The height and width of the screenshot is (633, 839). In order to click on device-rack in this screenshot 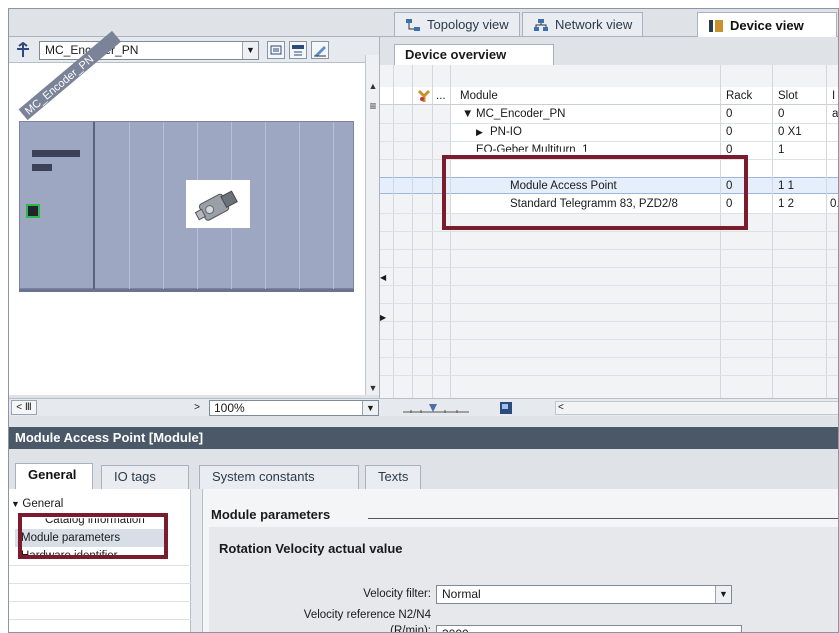, I will do `click(186, 205)`.